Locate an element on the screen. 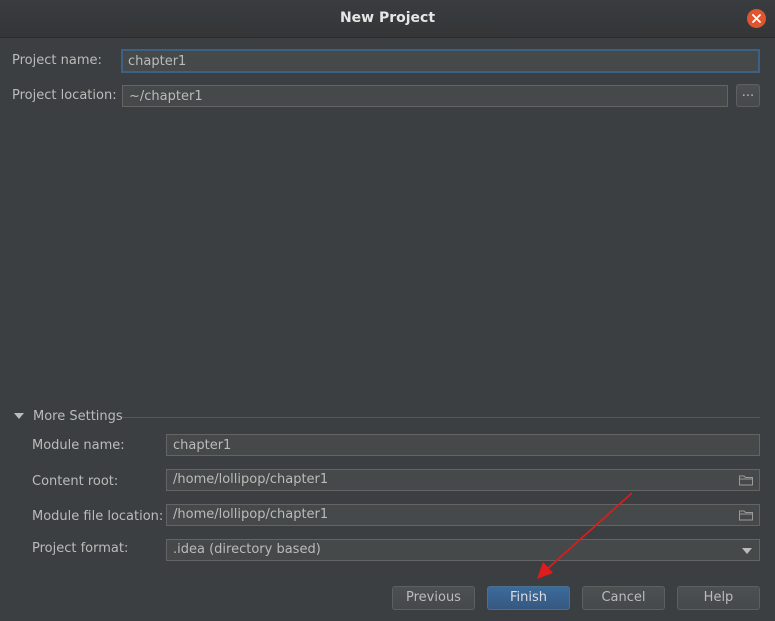 This screenshot has height=621, width=775. project-format-value: .idea (directory based) is located at coordinates (247, 549).